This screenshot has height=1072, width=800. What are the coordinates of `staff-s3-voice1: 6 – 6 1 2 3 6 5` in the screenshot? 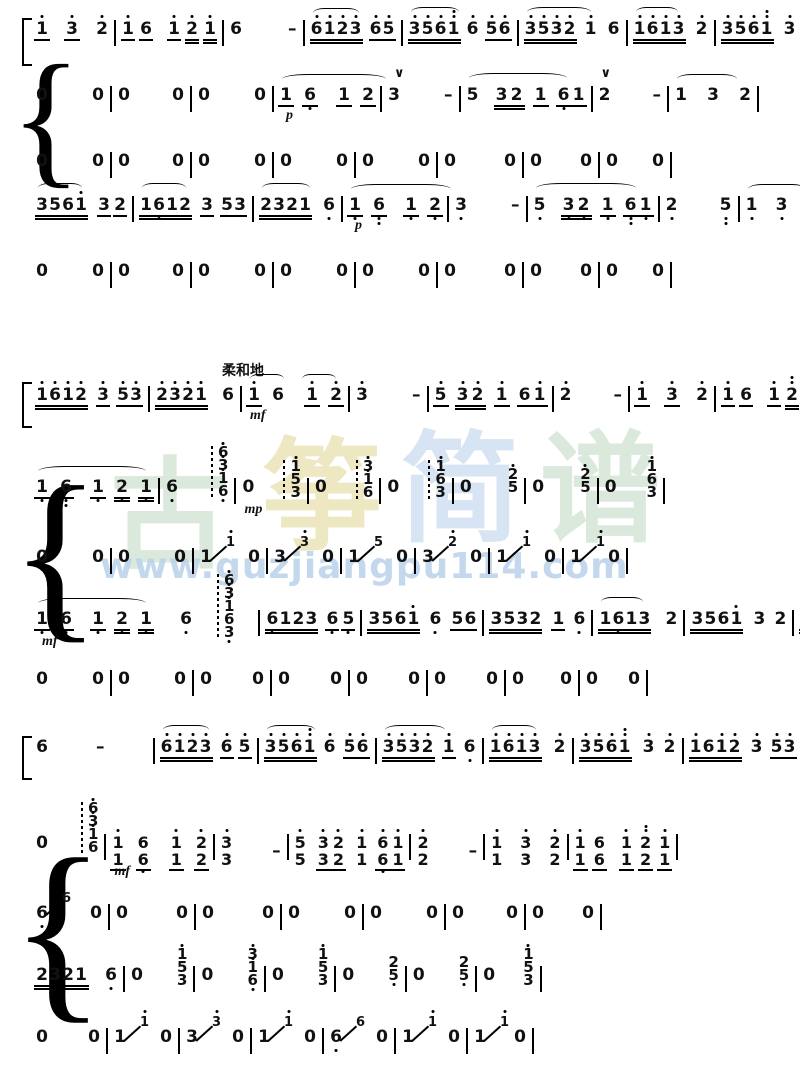 It's located at (400, 759).